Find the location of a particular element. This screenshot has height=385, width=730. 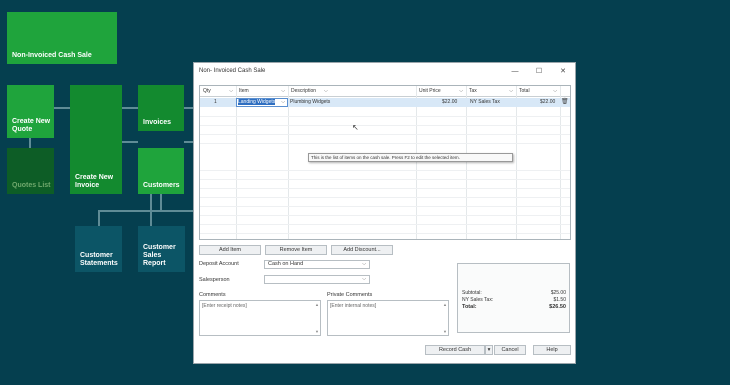

tile-label: Customer Statements is located at coordinates (99, 259).